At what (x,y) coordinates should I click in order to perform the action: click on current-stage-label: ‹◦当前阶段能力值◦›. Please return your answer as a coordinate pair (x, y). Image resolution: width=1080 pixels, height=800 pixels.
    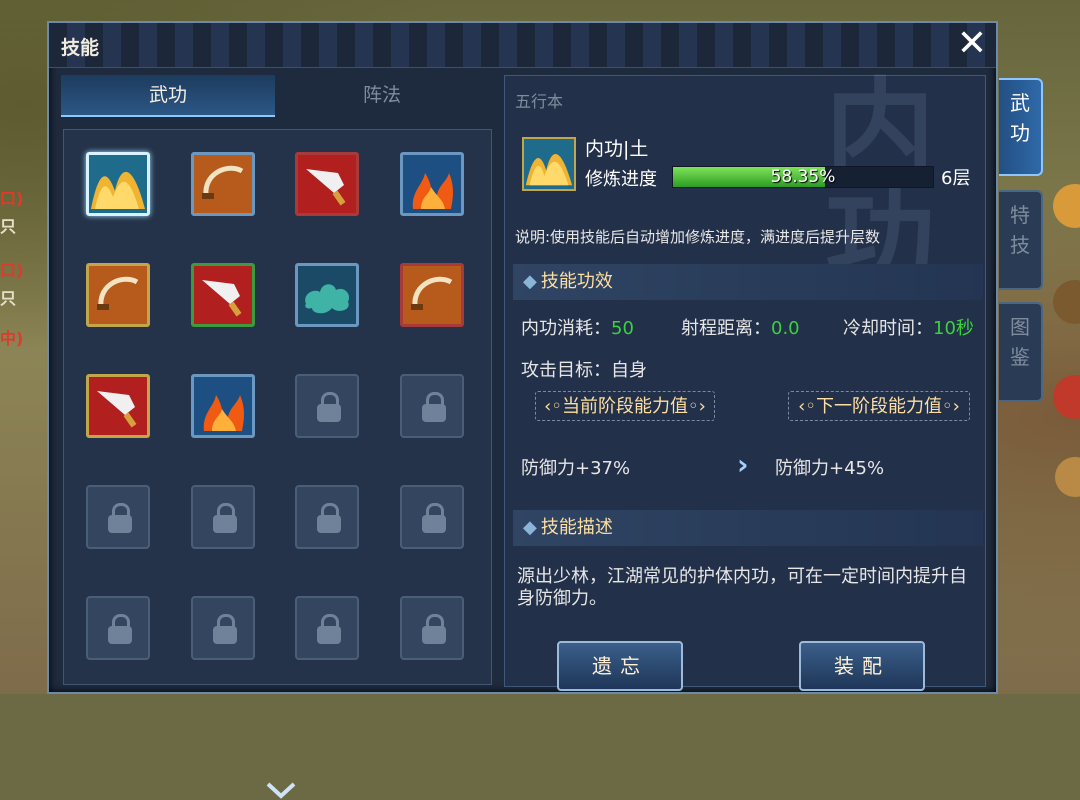
    Looking at the image, I should click on (625, 406).